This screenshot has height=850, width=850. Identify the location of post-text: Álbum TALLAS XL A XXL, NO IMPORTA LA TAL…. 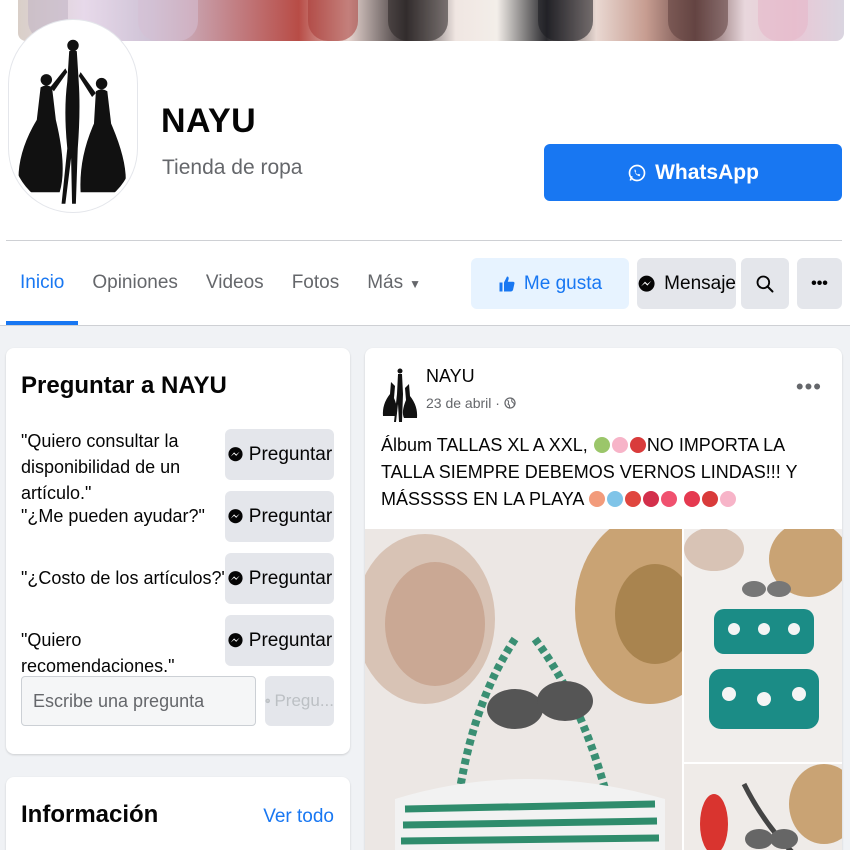
(603, 472).